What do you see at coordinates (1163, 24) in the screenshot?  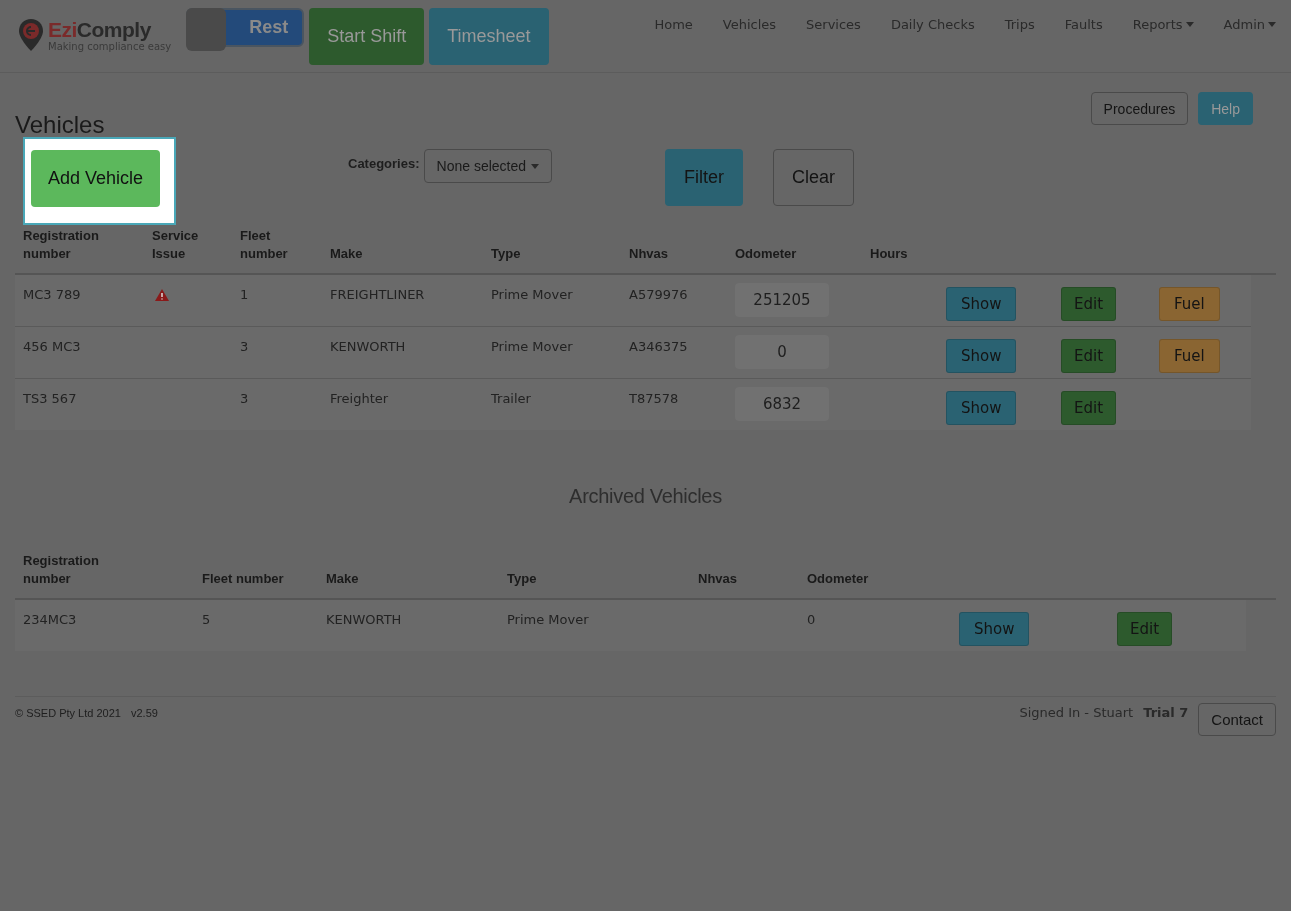 I see `nav-dropdown: Reports` at bounding box center [1163, 24].